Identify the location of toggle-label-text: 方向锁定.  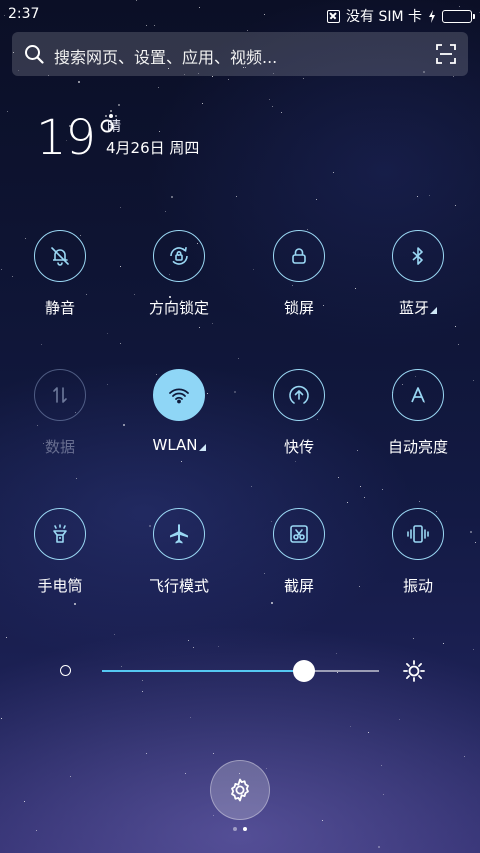
(178, 308).